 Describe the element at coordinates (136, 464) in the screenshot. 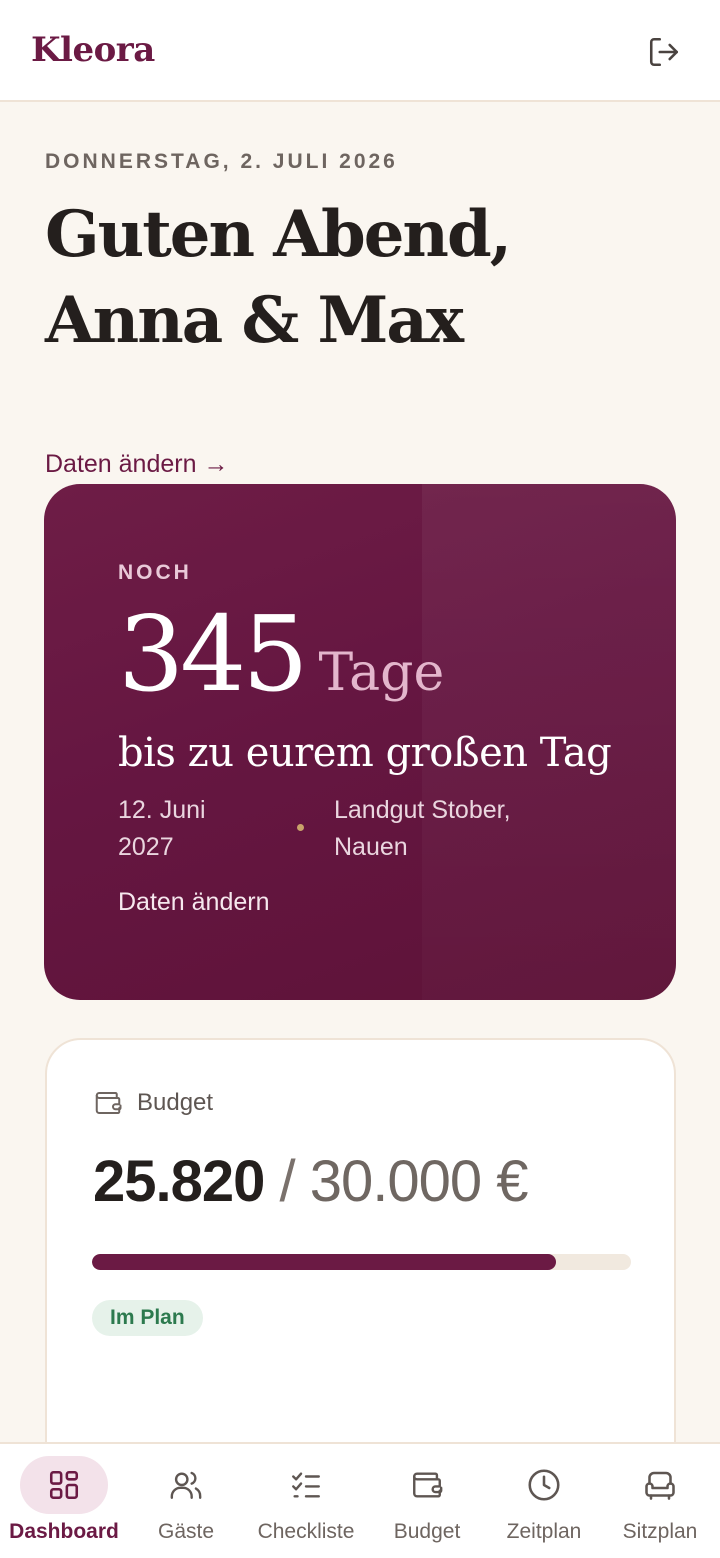

I see `edit-details-link: Daten ändern →` at that location.